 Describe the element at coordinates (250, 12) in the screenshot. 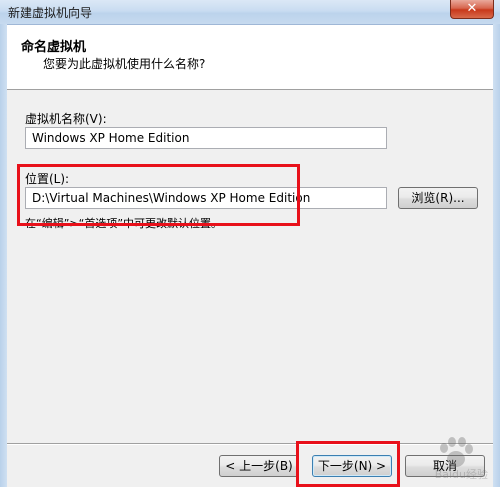

I see `title-bar: 新建虚拟机向导 ✕` at that location.